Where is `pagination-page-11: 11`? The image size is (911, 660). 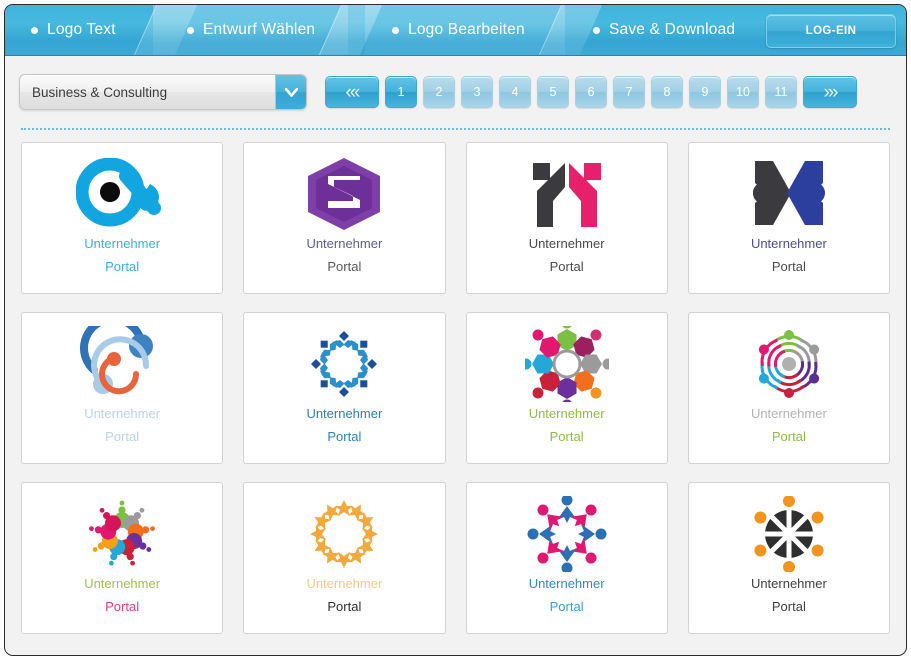 pagination-page-11: 11 is located at coordinates (781, 92).